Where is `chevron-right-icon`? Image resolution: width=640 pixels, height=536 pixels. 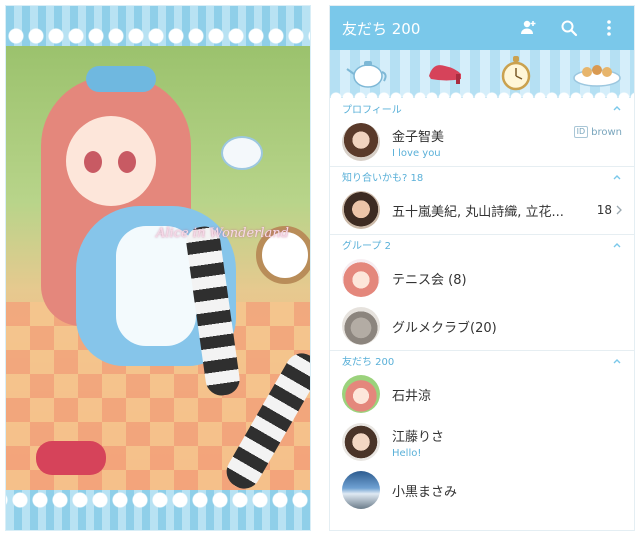 chevron-right-icon is located at coordinates (619, 210).